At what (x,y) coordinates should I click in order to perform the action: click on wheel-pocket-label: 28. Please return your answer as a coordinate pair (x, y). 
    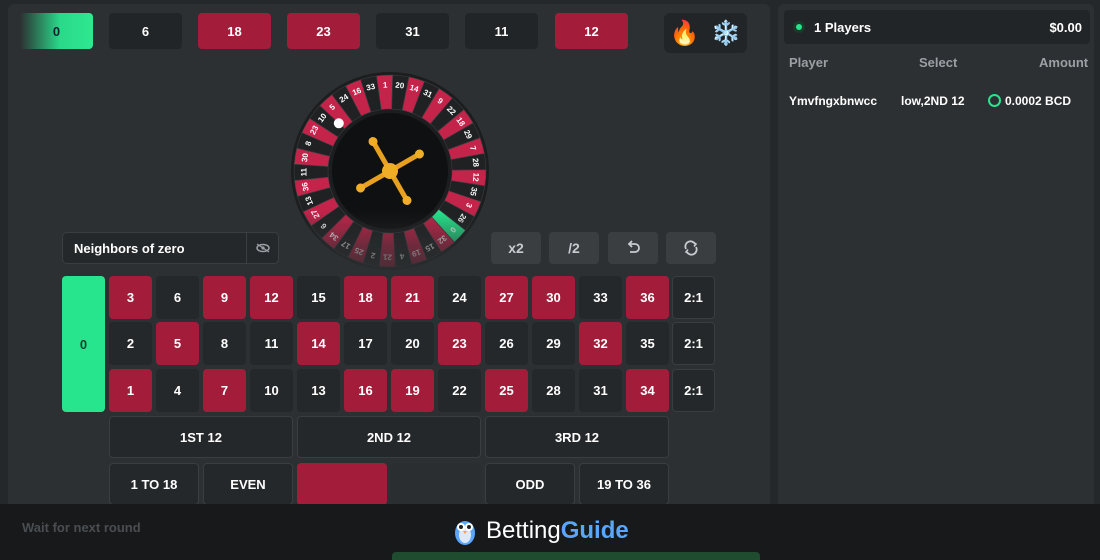
    Looking at the image, I should click on (476, 163).